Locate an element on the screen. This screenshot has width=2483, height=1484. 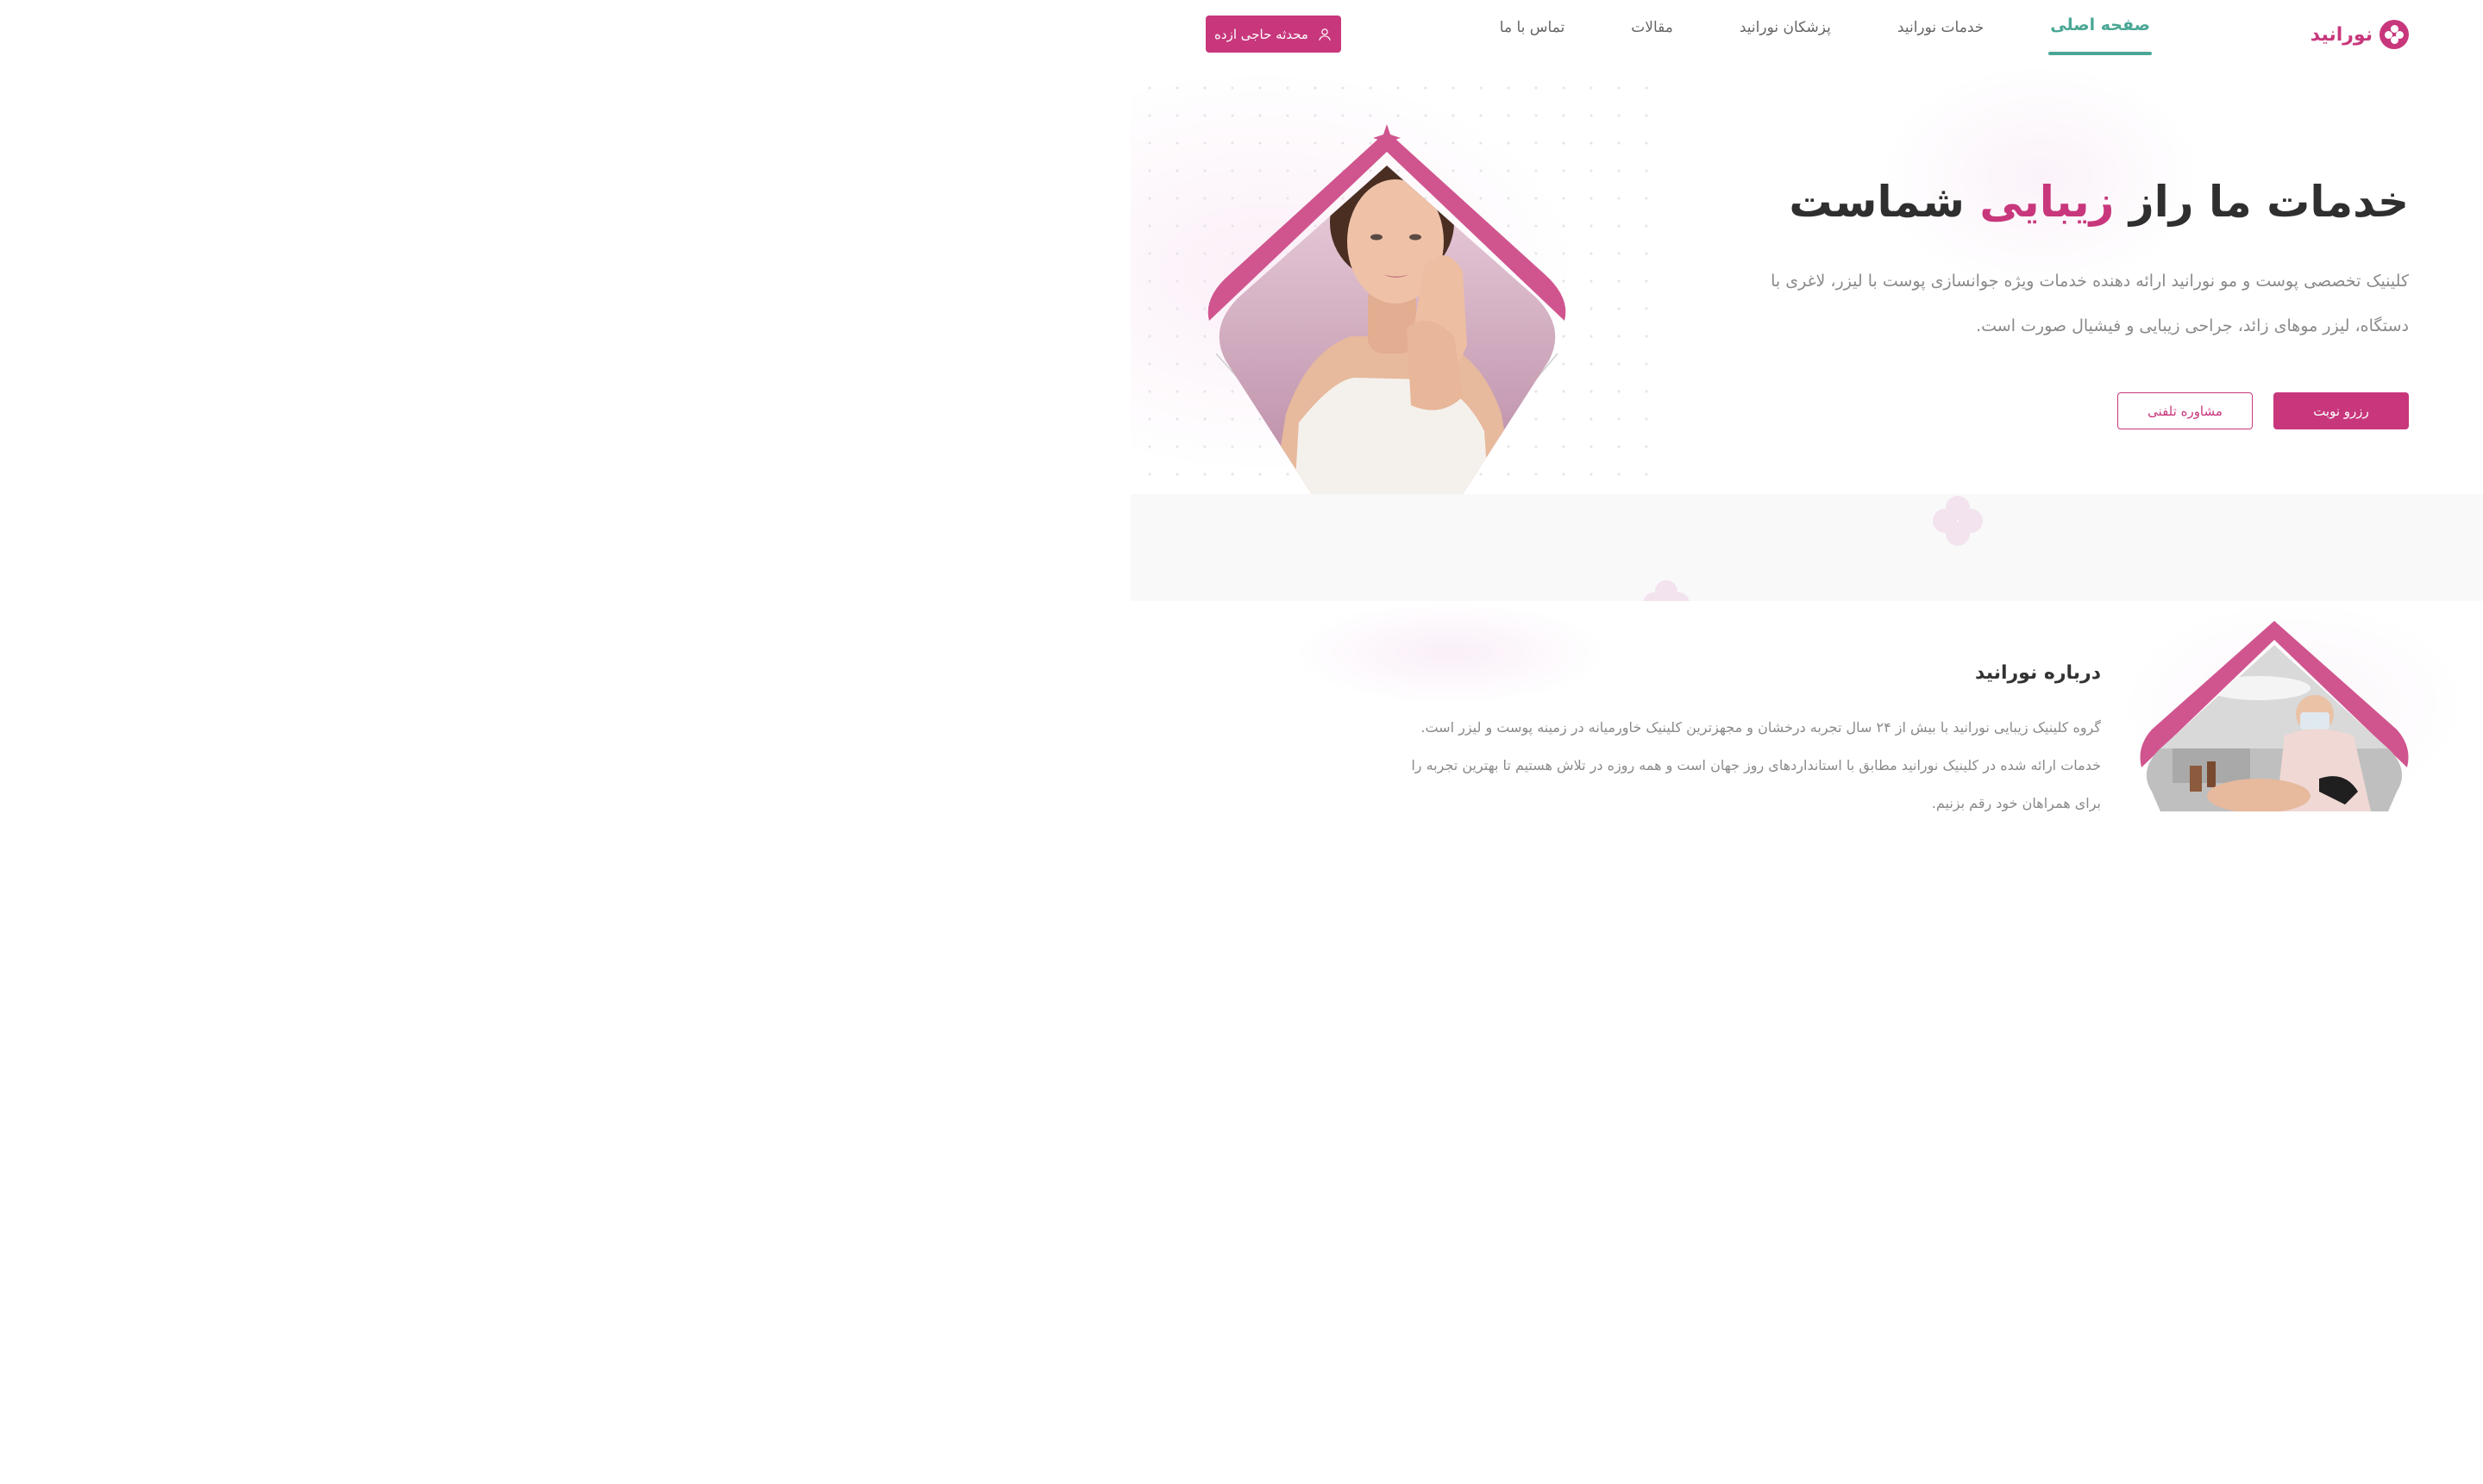
user-account-button: محدثه حاجی ازده is located at coordinates (1273, 34).